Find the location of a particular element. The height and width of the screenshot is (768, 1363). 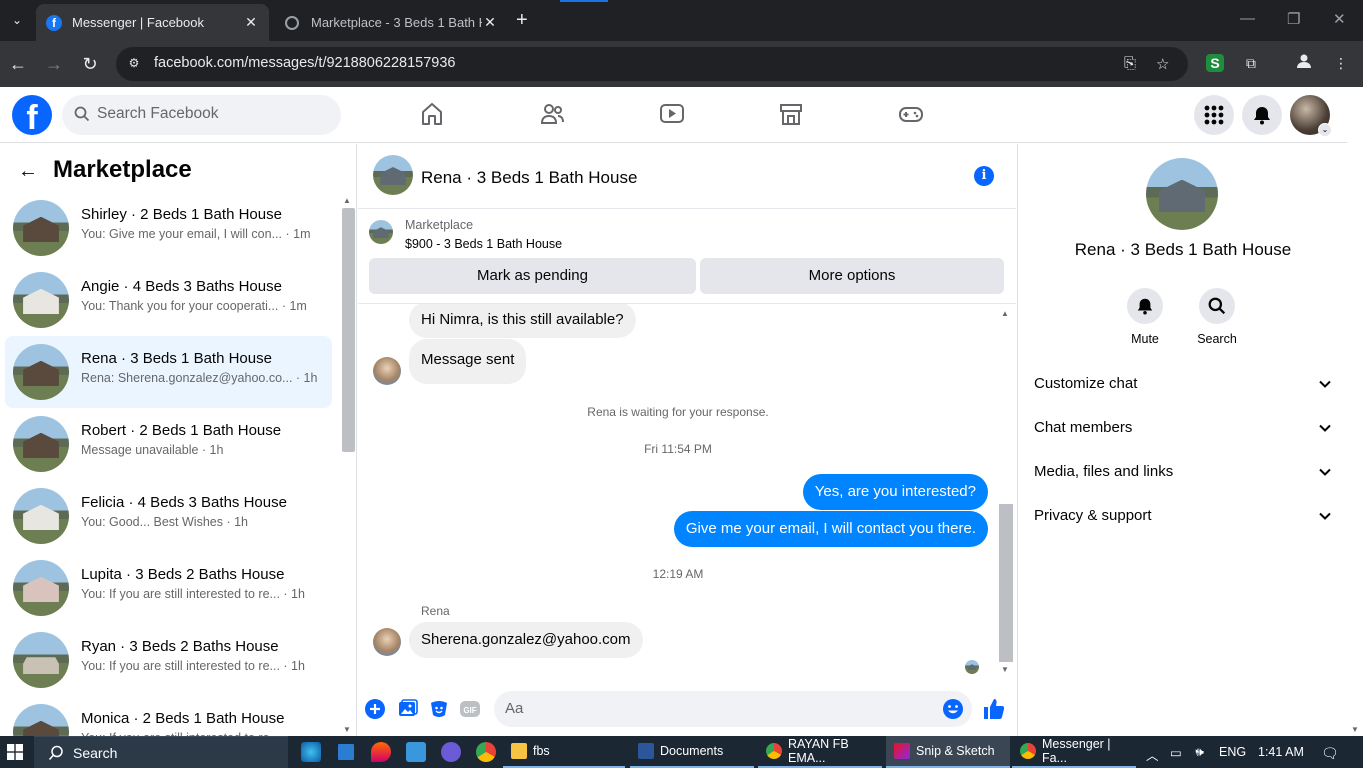

close-window-icon: ✕ is located at coordinates (1339, 19).